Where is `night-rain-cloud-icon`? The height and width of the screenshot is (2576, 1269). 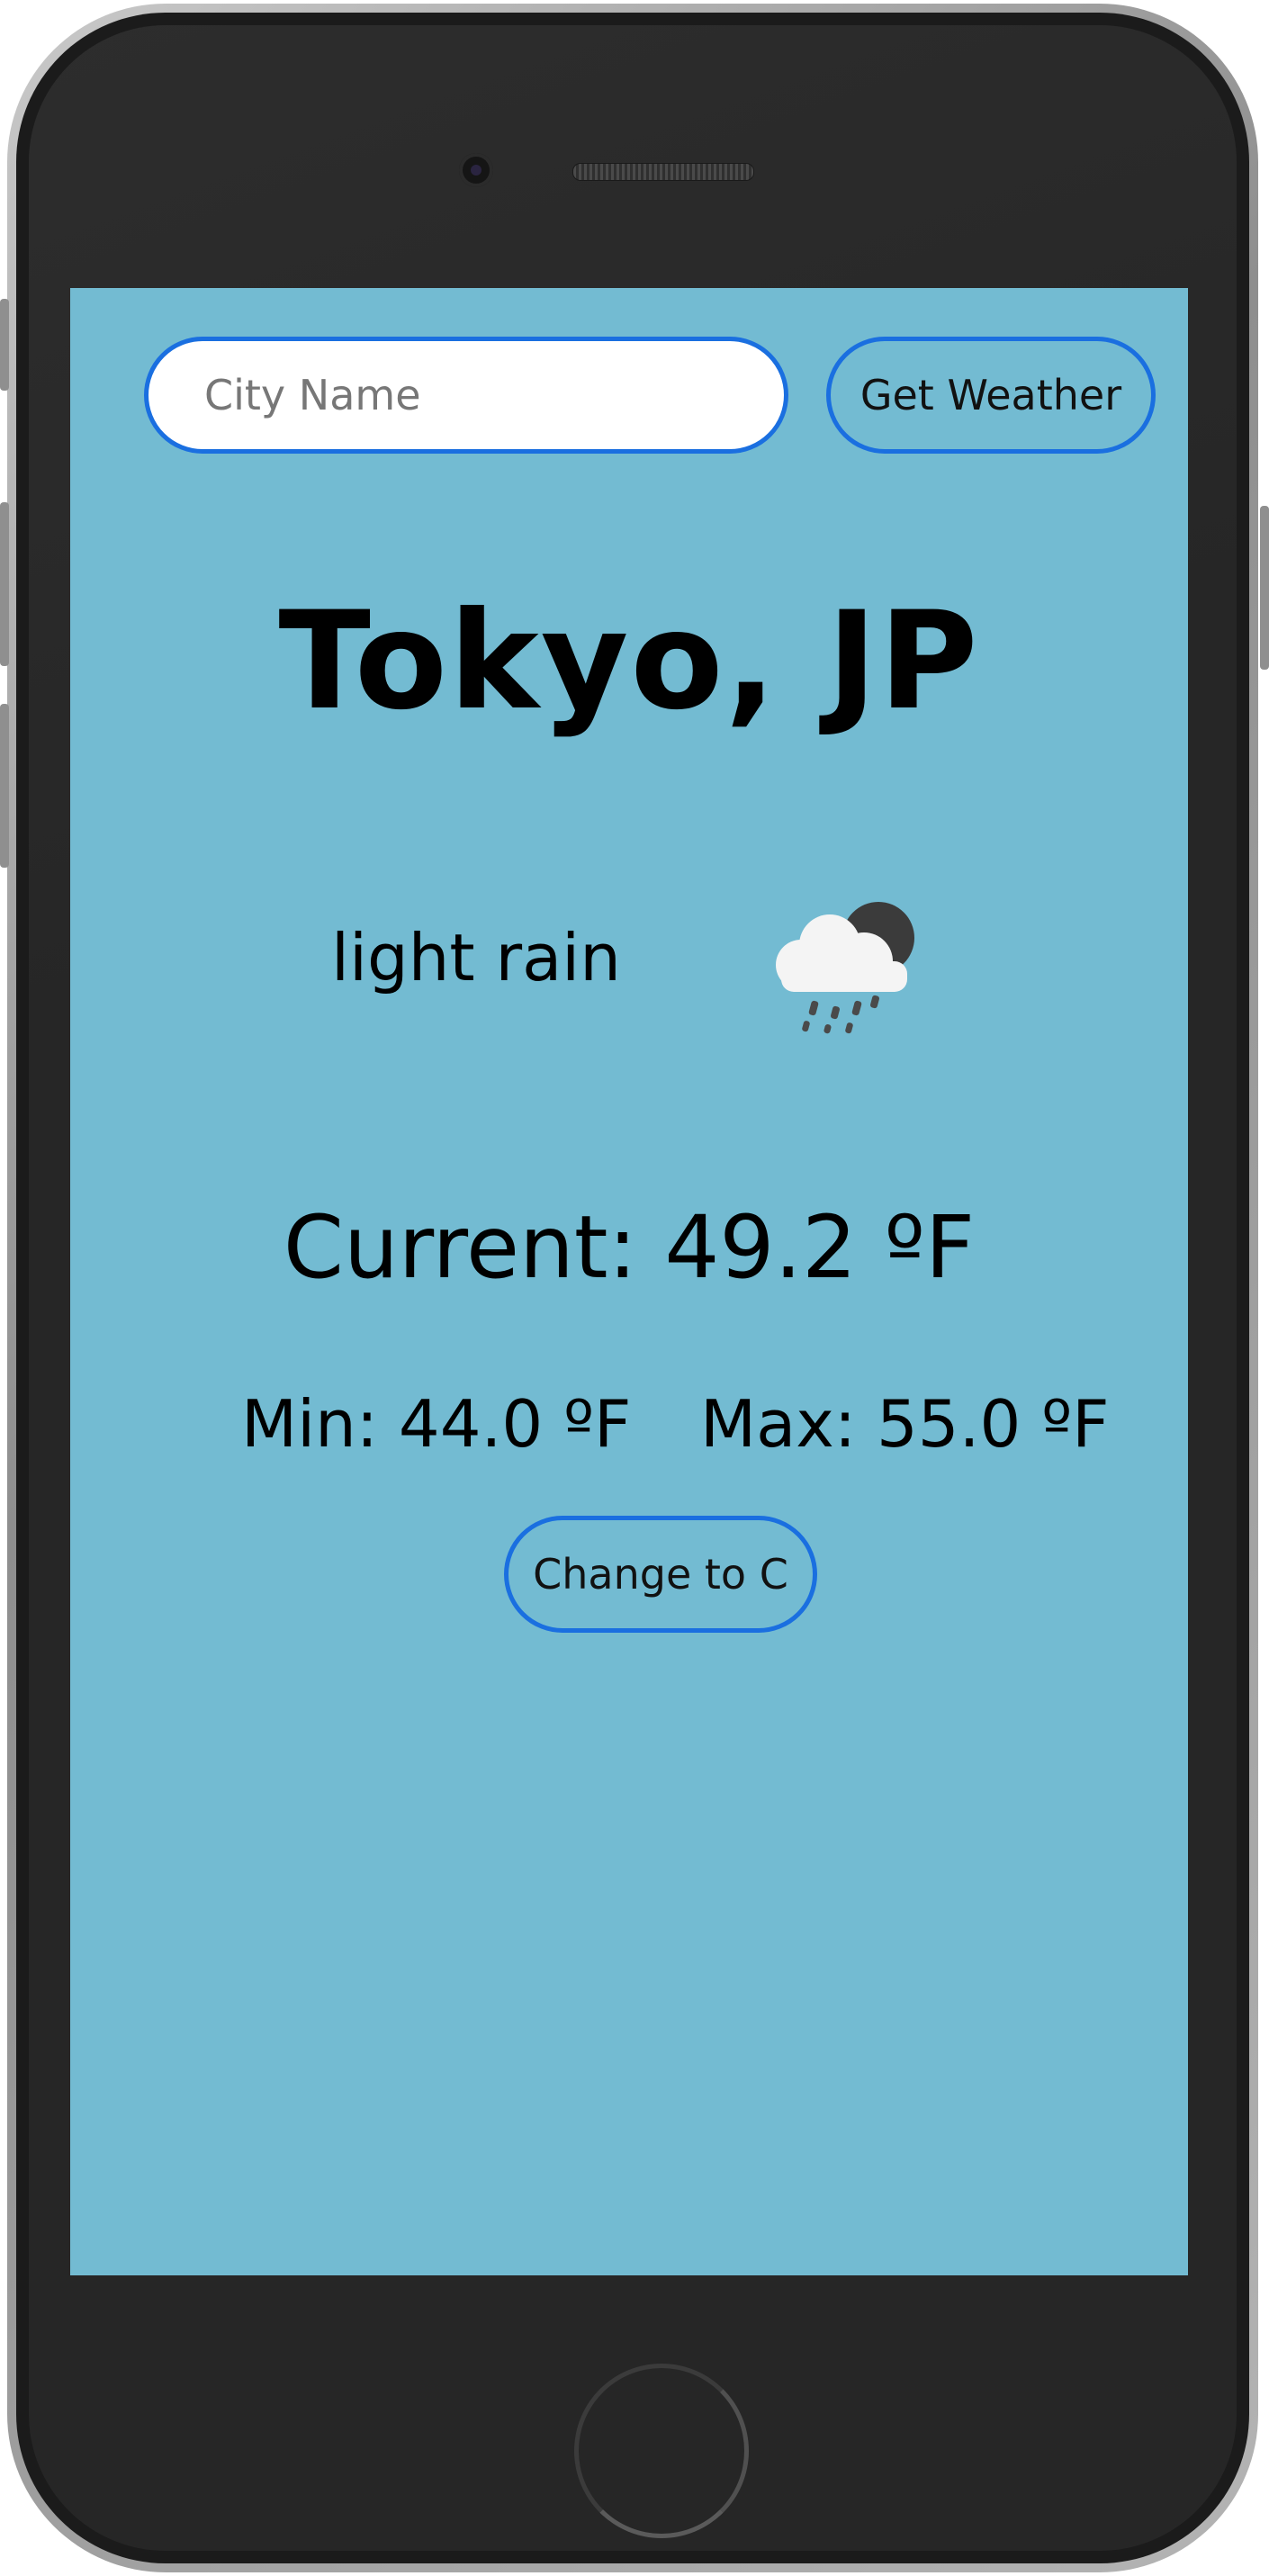
night-rain-cloud-icon is located at coordinates (845, 968).